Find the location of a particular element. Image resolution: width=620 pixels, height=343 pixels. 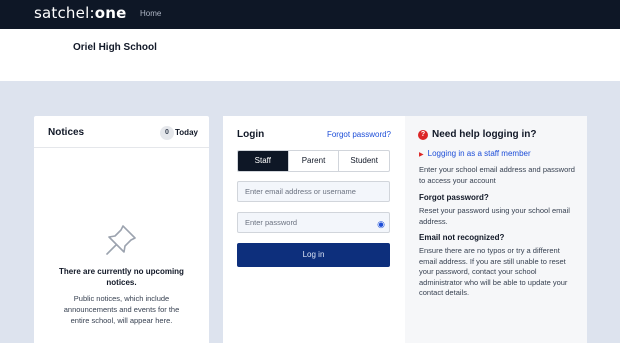

help-title-row: ? Need help logging in? is located at coordinates (477, 134).